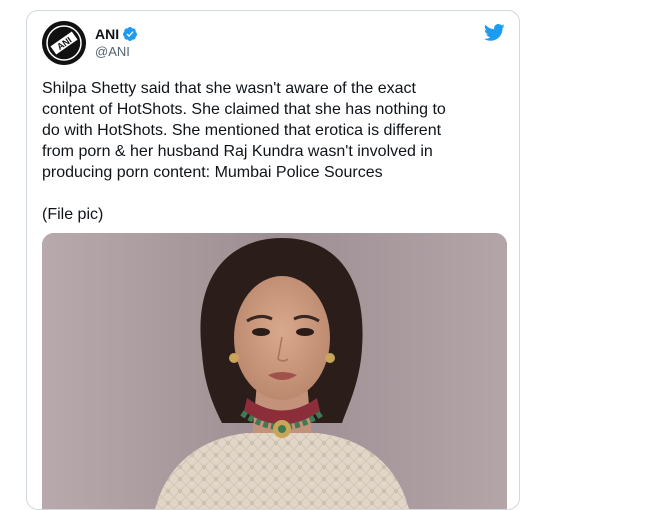 The width and height of the screenshot is (653, 510). Describe the element at coordinates (107, 34) in the screenshot. I see `author-name: ANI` at that location.